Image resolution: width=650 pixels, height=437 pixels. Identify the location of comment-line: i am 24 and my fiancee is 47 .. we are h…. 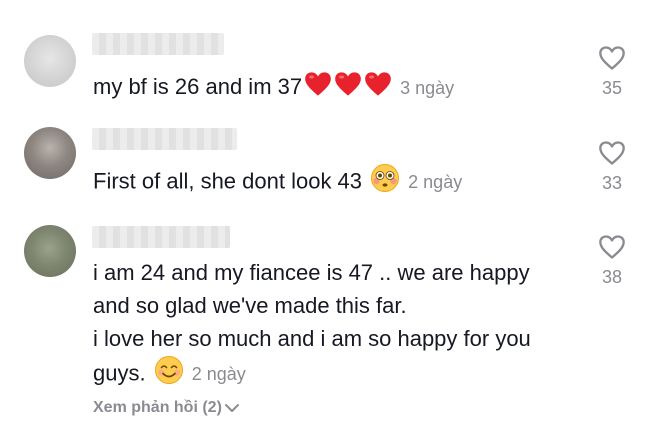
(311, 272).